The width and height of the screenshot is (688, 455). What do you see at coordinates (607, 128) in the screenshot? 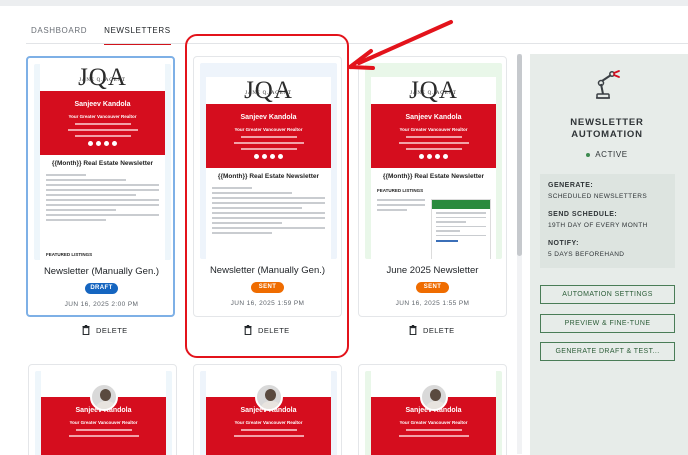
I see `automation-title: NEWSLETTER AUTOMATION` at bounding box center [607, 128].